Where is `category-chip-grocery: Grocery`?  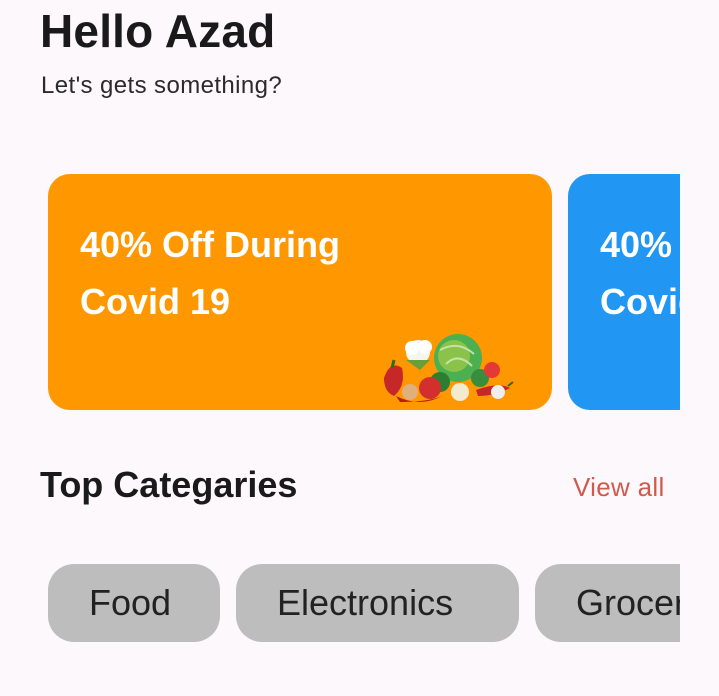 category-chip-grocery: Grocery is located at coordinates (607, 603).